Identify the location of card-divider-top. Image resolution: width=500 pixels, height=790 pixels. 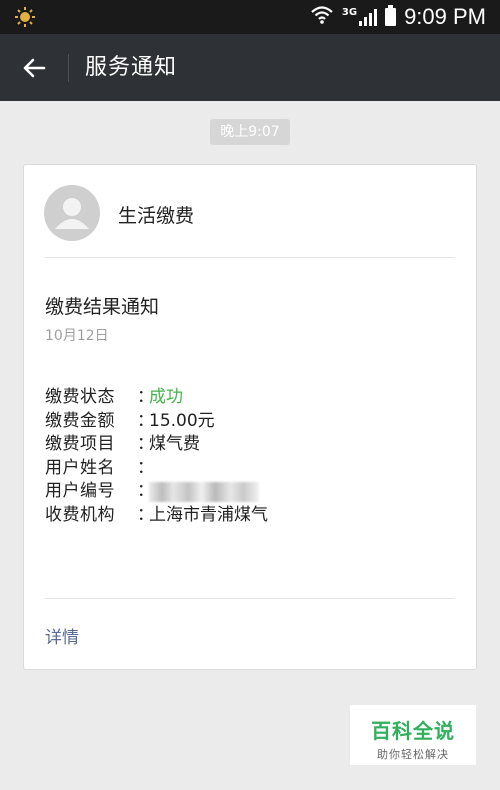
(250, 257).